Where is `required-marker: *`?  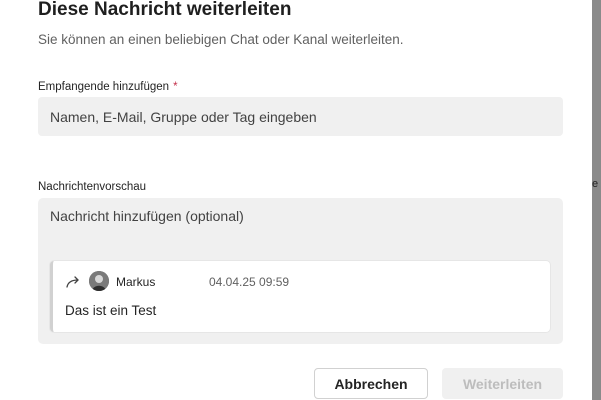 required-marker: * is located at coordinates (175, 87).